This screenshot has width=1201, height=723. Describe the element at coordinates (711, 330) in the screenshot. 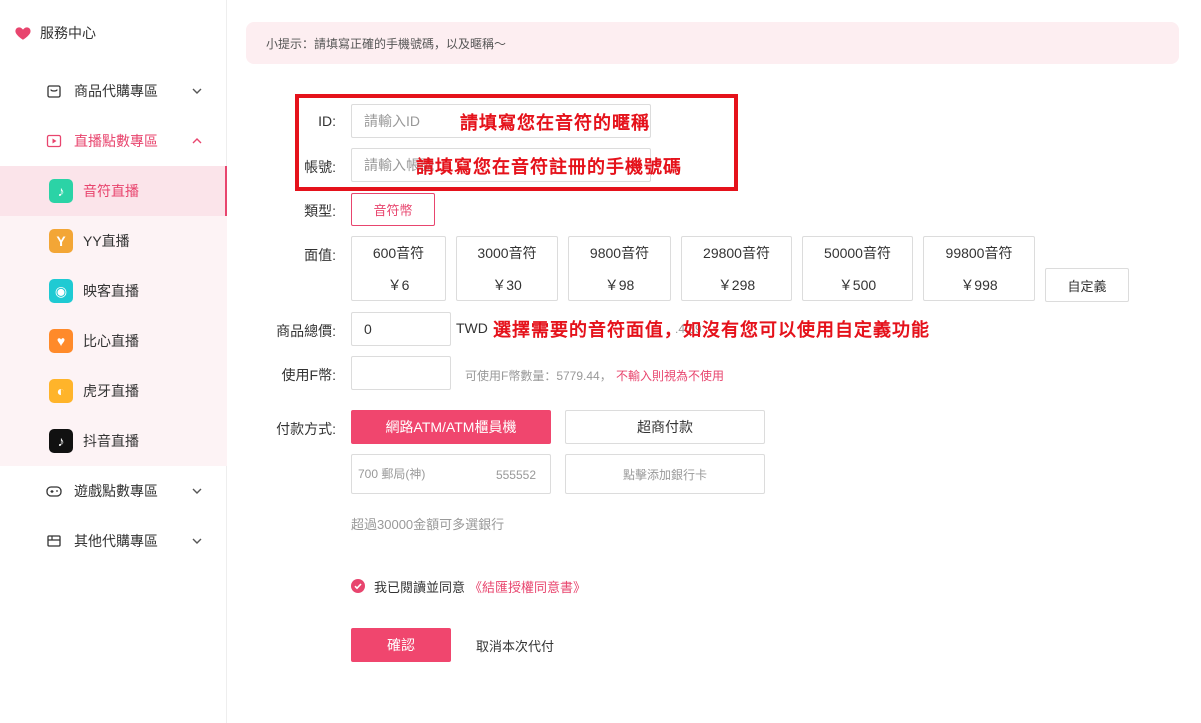

I see `annotation-value-hint: 選擇需要的音符面值，如沒有您可以使用自定義功能` at that location.